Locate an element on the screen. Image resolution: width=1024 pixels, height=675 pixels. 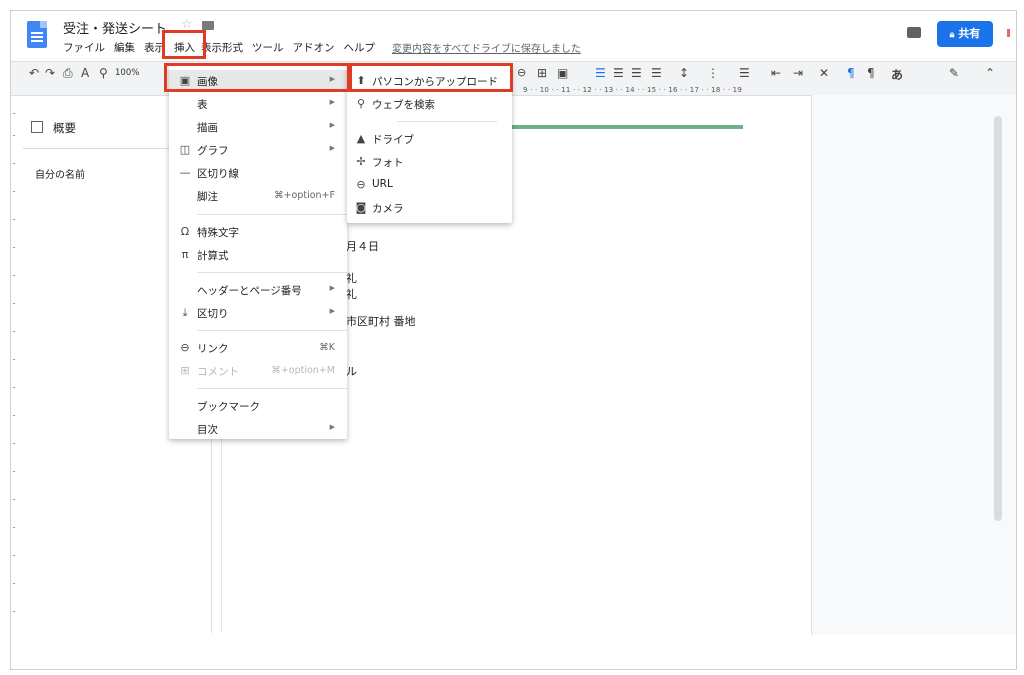
menu-item-label: 目次 is located at coordinates (207, 430).